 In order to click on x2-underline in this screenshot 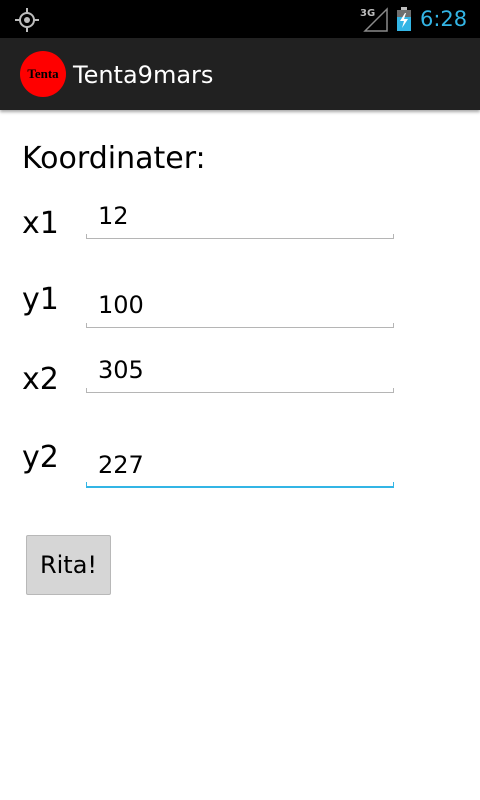, I will do `click(240, 392)`.